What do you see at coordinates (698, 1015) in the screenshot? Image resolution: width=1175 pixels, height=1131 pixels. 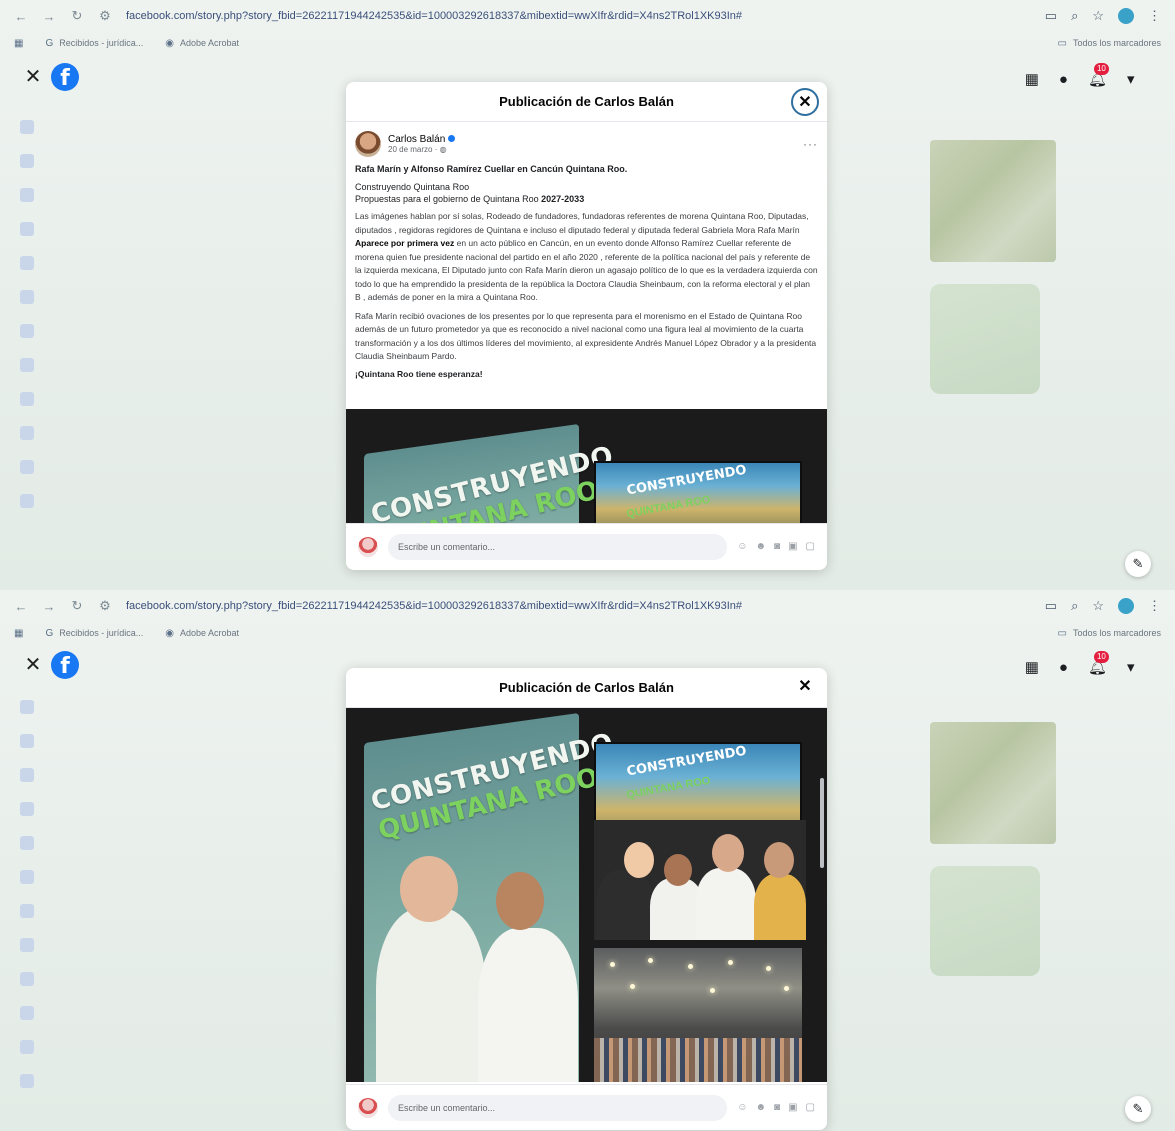 I see `photo-auditorium` at bounding box center [698, 1015].